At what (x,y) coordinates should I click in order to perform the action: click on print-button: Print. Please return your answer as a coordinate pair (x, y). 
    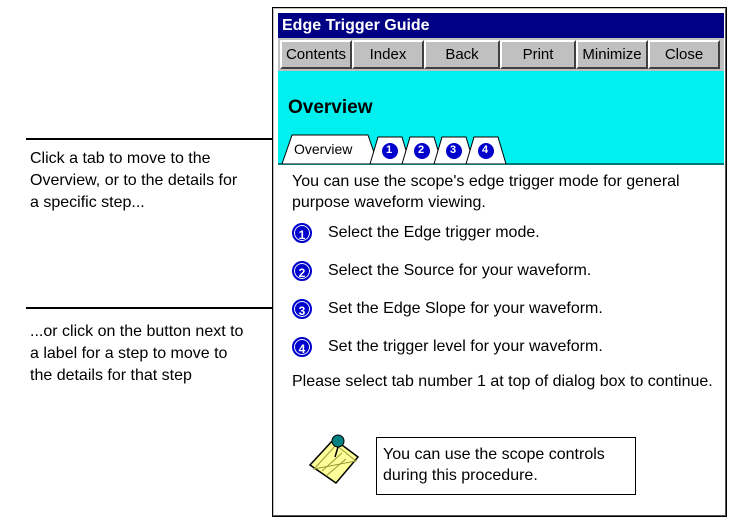
    Looking at the image, I should click on (538, 54).